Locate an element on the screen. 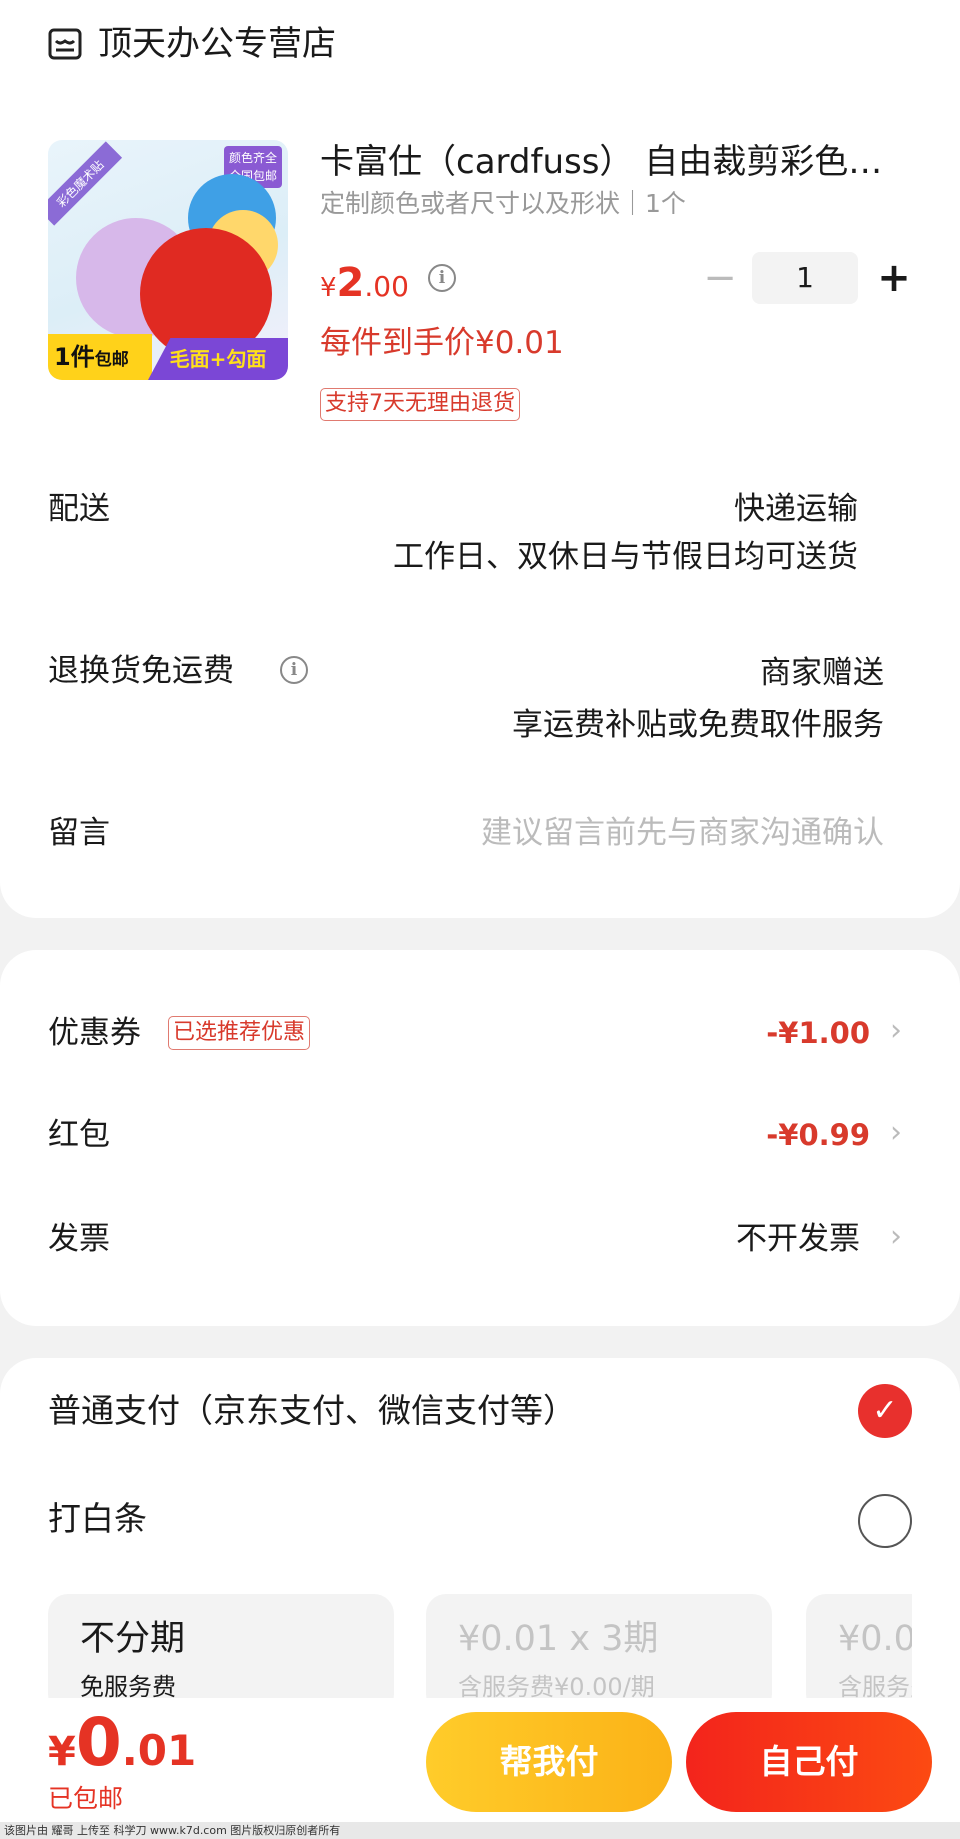 The image size is (960, 1839). message-label: 留言 is located at coordinates (79, 833).